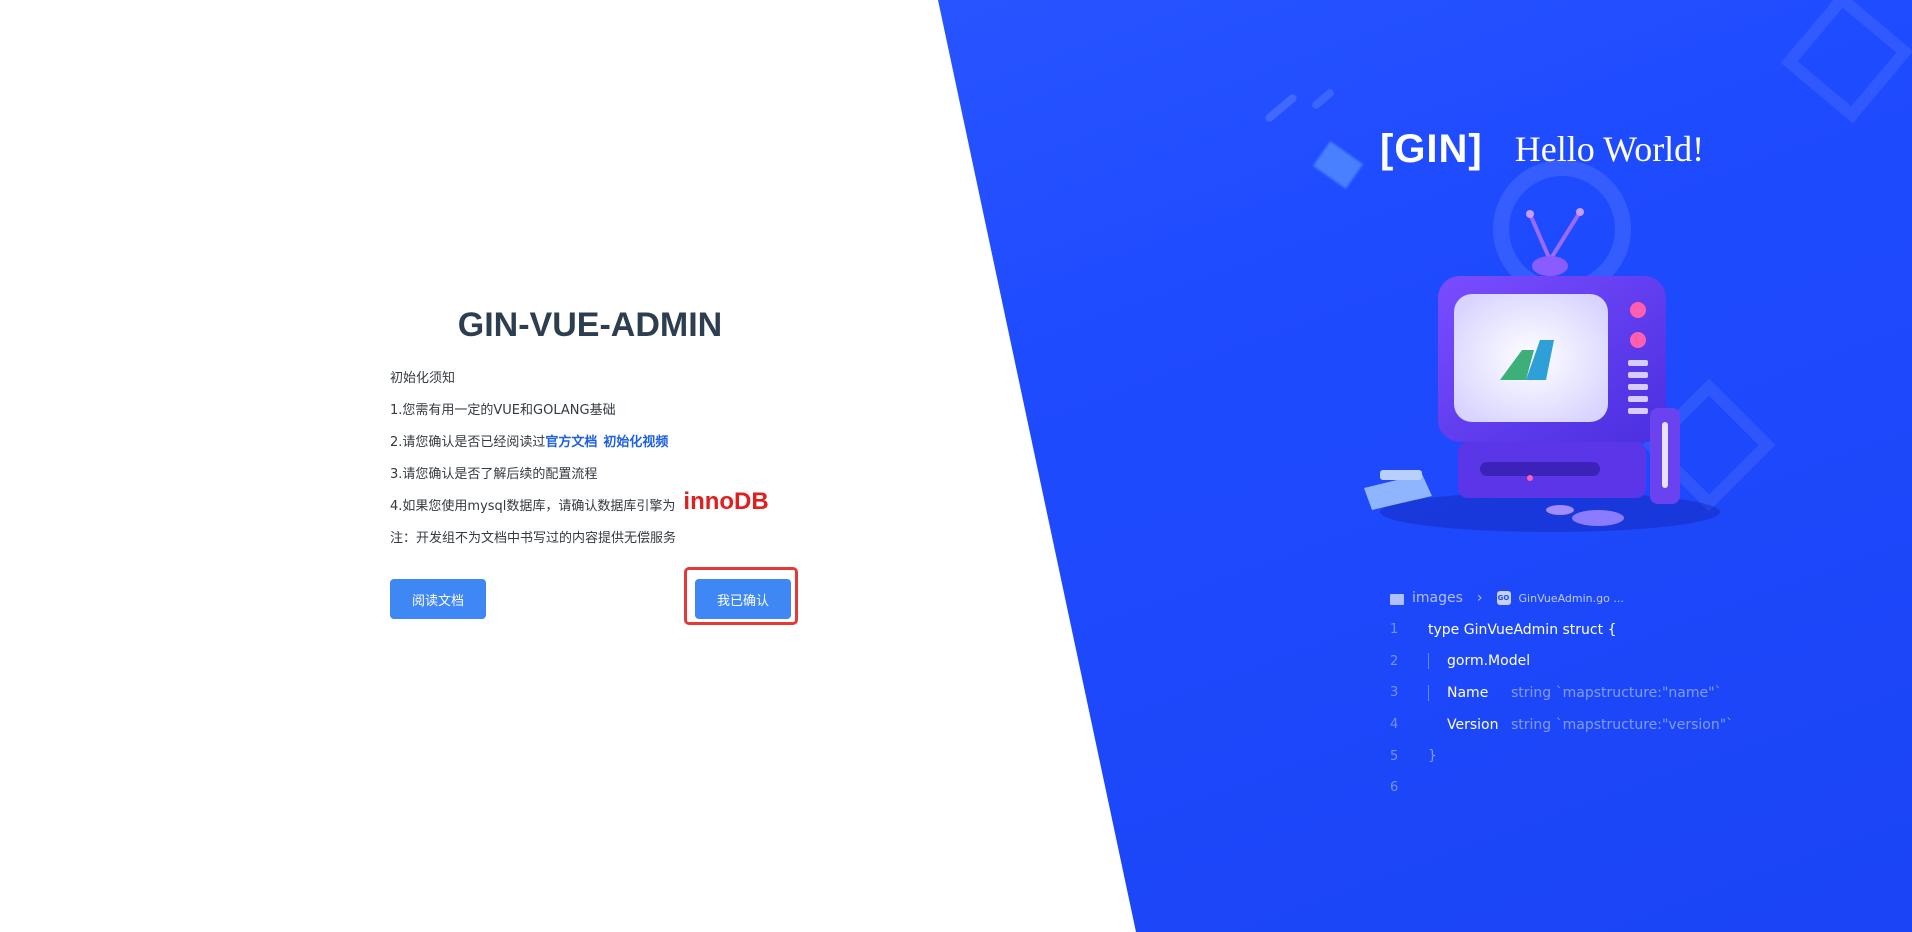  Describe the element at coordinates (1503, 598) in the screenshot. I see `go-file-icon: GO` at that location.